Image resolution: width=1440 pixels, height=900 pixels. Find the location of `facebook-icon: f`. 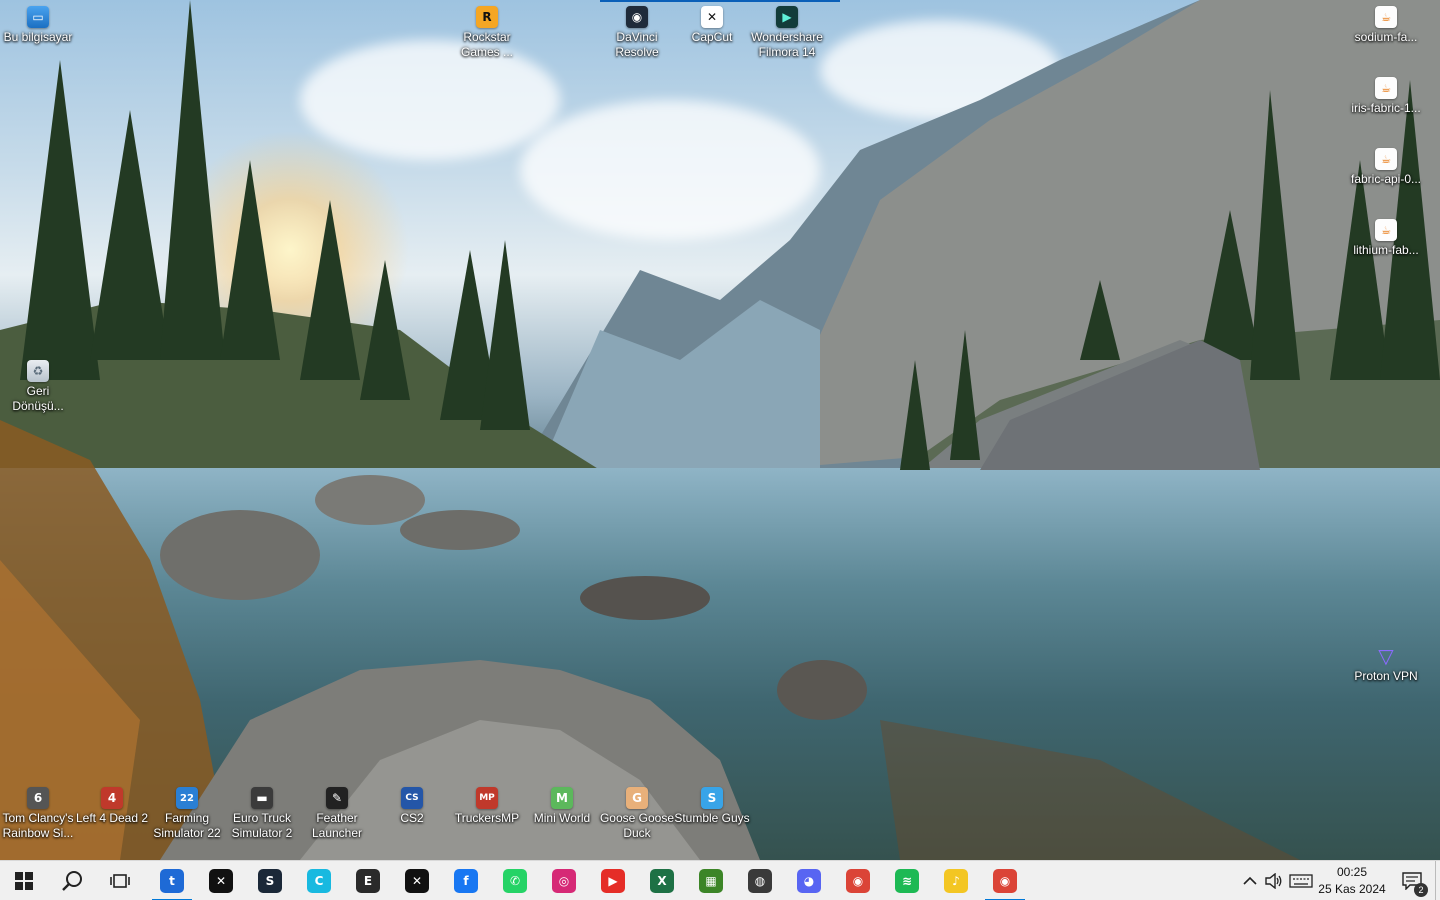

facebook-icon: f is located at coordinates (466, 881).